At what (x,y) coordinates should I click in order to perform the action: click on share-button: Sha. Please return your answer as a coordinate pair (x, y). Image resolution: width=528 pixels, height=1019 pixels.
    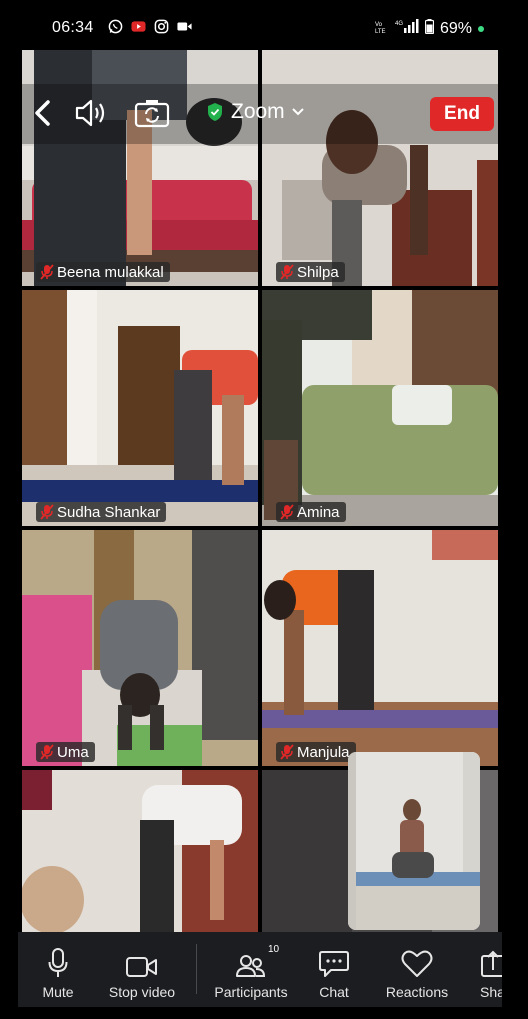
    Looking at the image, I should click on (491, 969).